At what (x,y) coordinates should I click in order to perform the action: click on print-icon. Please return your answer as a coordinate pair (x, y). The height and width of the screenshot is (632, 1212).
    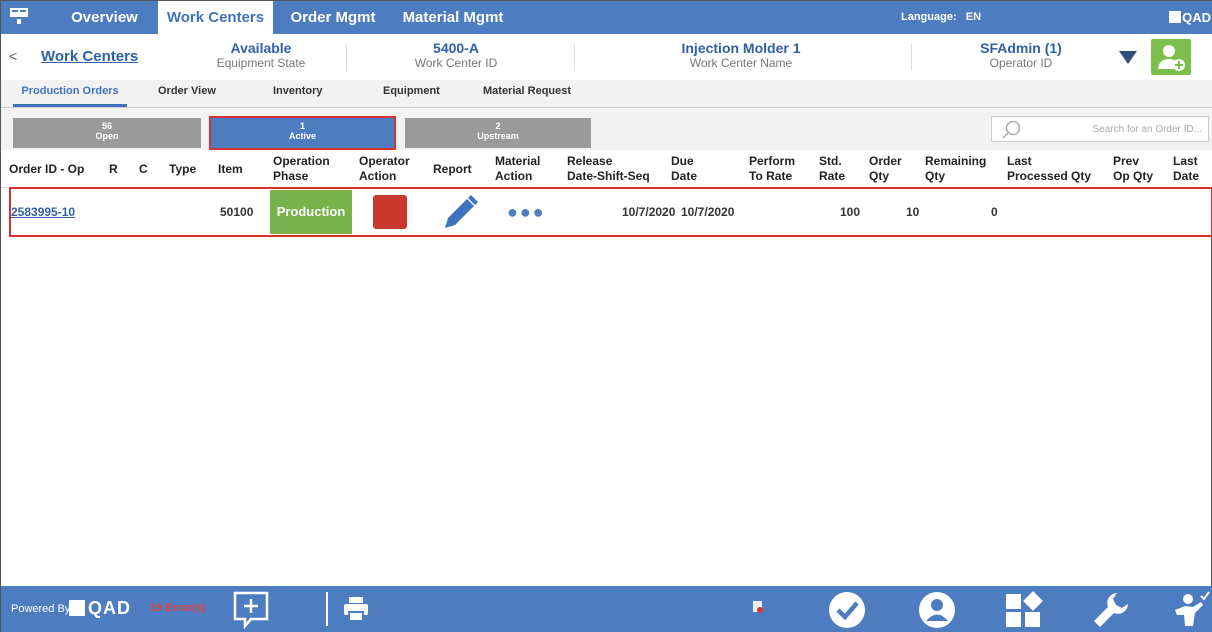
    Looking at the image, I should click on (356, 609).